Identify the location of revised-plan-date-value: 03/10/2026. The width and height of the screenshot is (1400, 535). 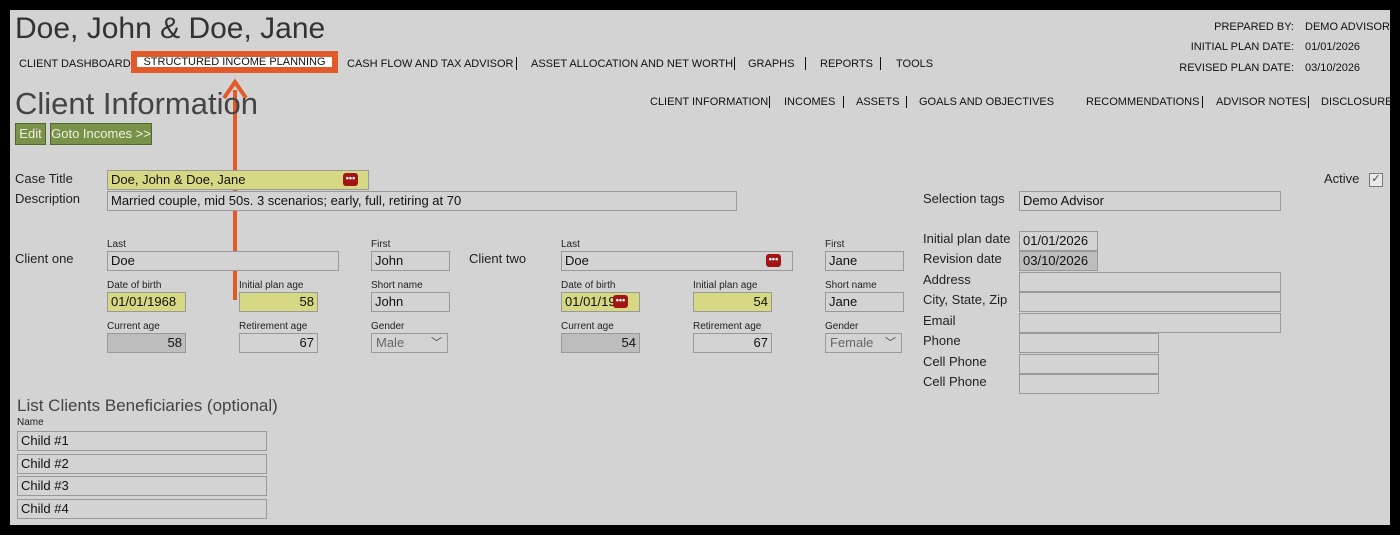
(1333, 68).